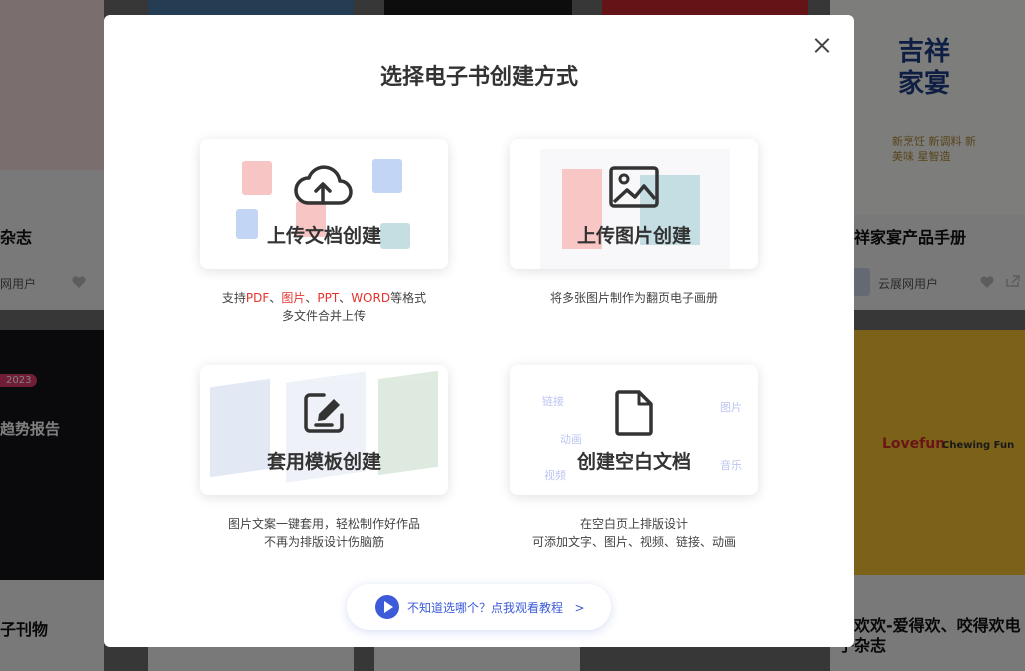  What do you see at coordinates (633, 533) in the screenshot?
I see `option-description: 在空白页上排版设计 可添加文字、图片、视频、链接、动画` at bounding box center [633, 533].